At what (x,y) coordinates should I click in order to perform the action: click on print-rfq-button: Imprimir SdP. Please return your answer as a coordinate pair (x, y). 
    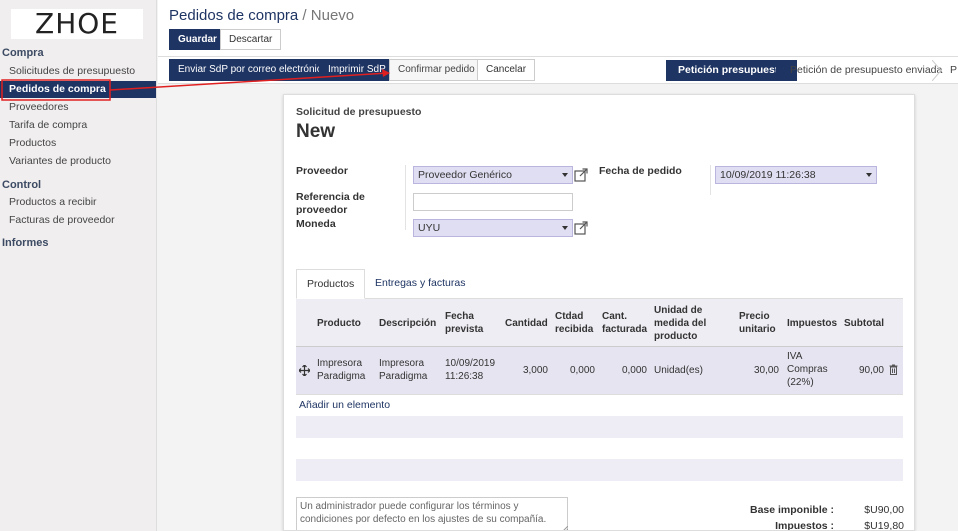
    Looking at the image, I should click on (357, 70).